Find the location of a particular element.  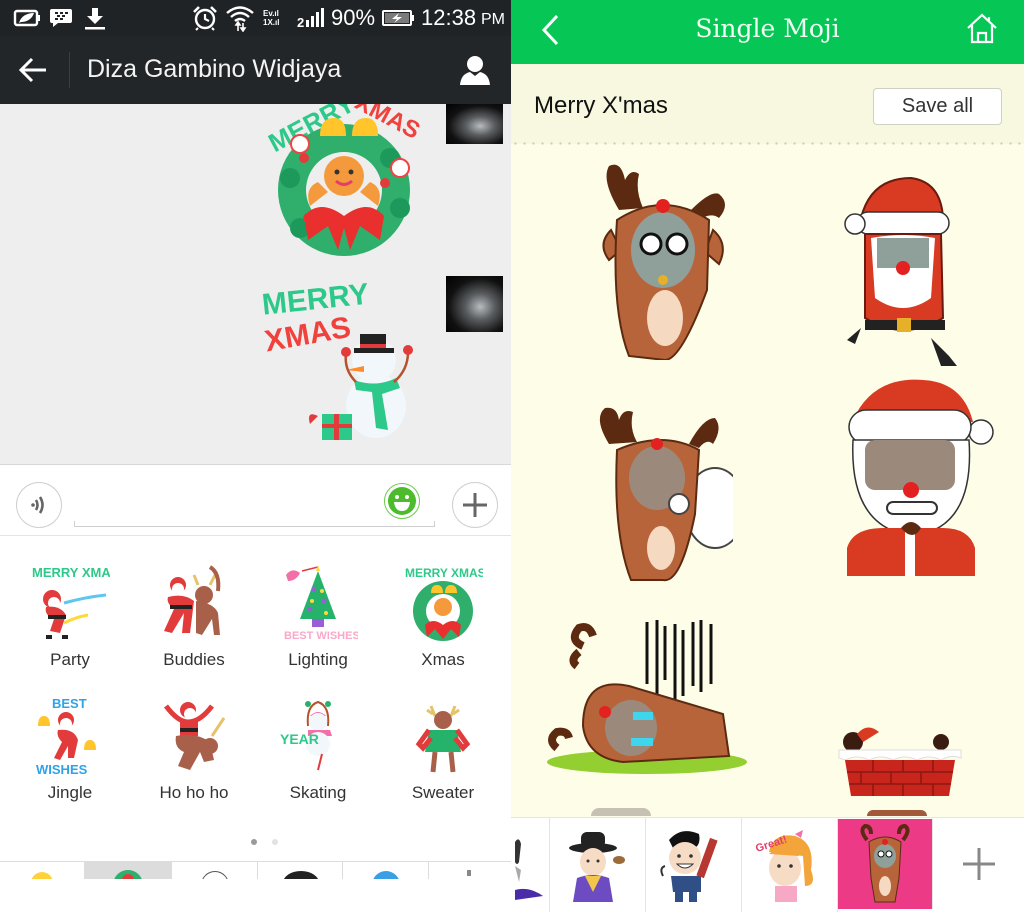

doraemon-tab-icon is located at coordinates (386, 875).